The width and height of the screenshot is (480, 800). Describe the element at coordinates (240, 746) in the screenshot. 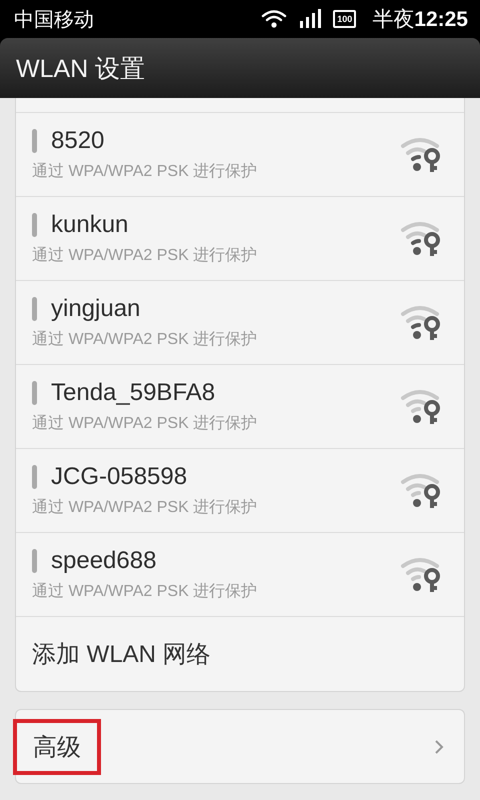

I see `advanced-item: 高级` at that location.